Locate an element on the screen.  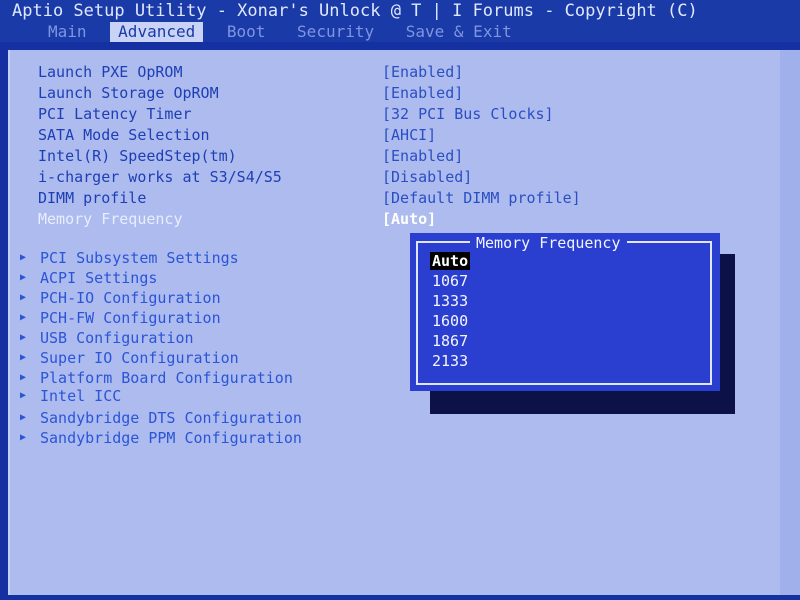
setting-label: Launch Storage OpROM is located at coordinates (128, 93).